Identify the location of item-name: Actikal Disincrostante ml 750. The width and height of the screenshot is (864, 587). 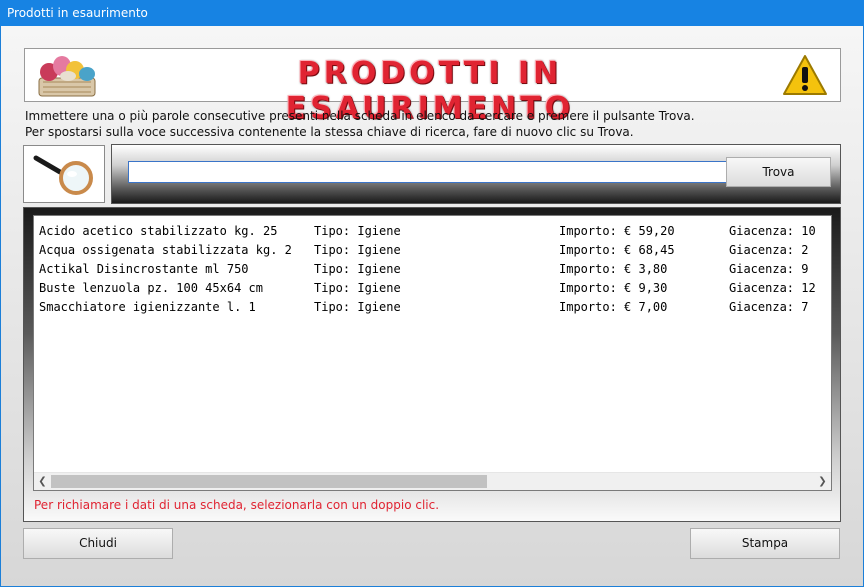
(144, 269).